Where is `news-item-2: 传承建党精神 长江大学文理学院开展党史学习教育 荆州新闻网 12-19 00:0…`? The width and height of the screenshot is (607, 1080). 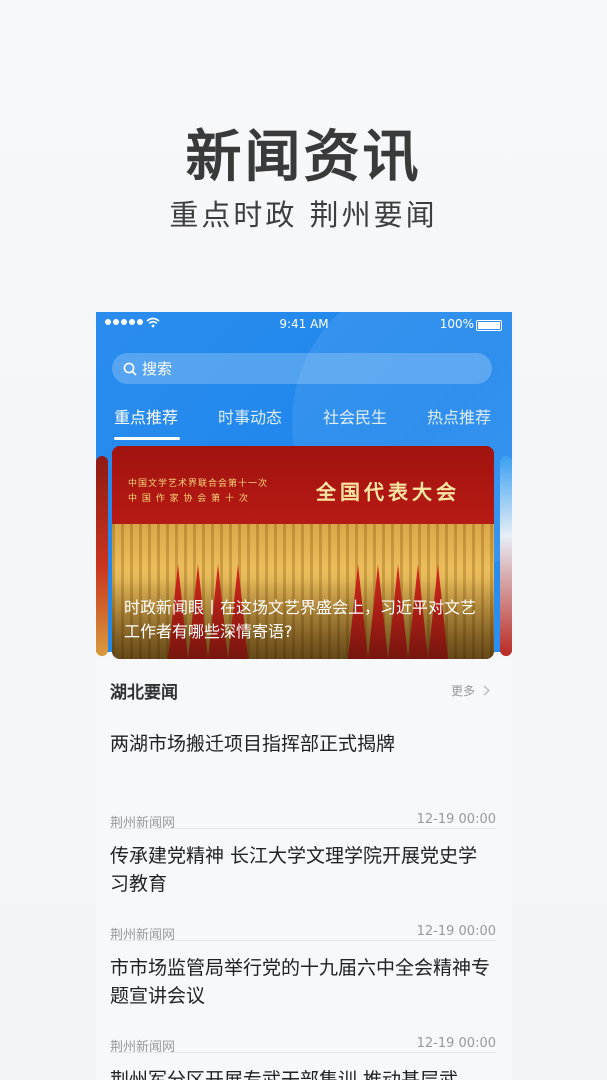
news-item-2: 传承建党精神 长江大学文理学院开展党史学习教育 荆州新闻网 12-19 00:0… is located at coordinates (303, 892).